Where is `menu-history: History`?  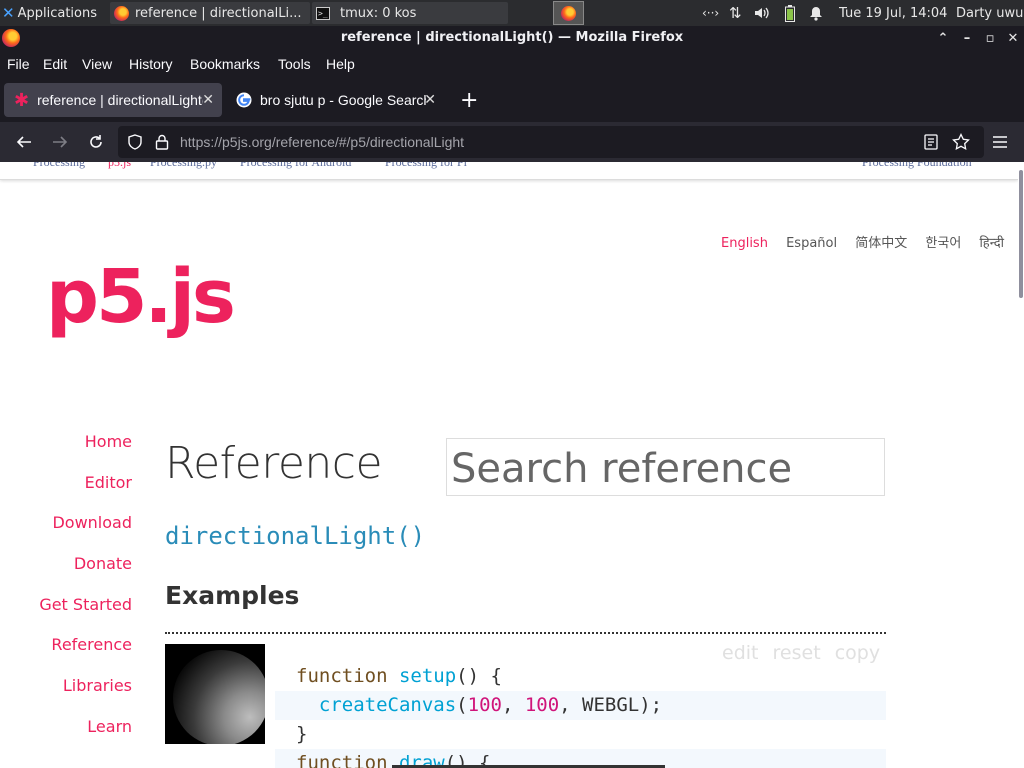 menu-history: History is located at coordinates (151, 64).